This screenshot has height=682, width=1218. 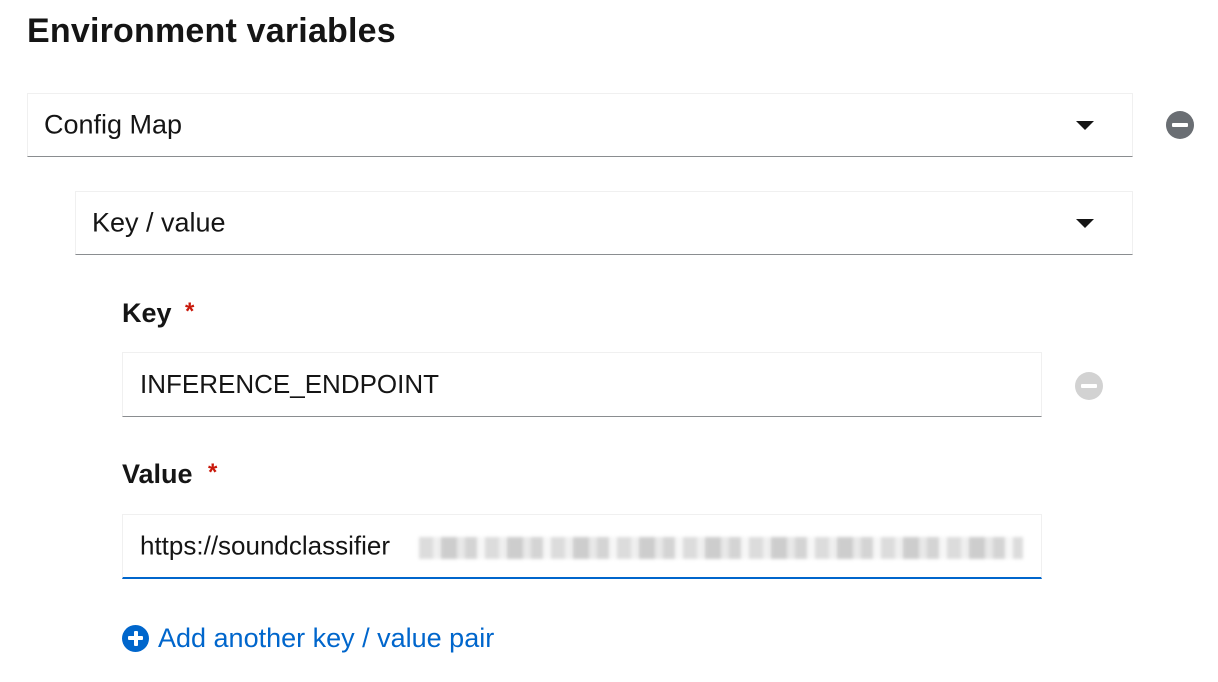 What do you see at coordinates (1089, 386) in the screenshot?
I see `remove-key-value-pair-button` at bounding box center [1089, 386].